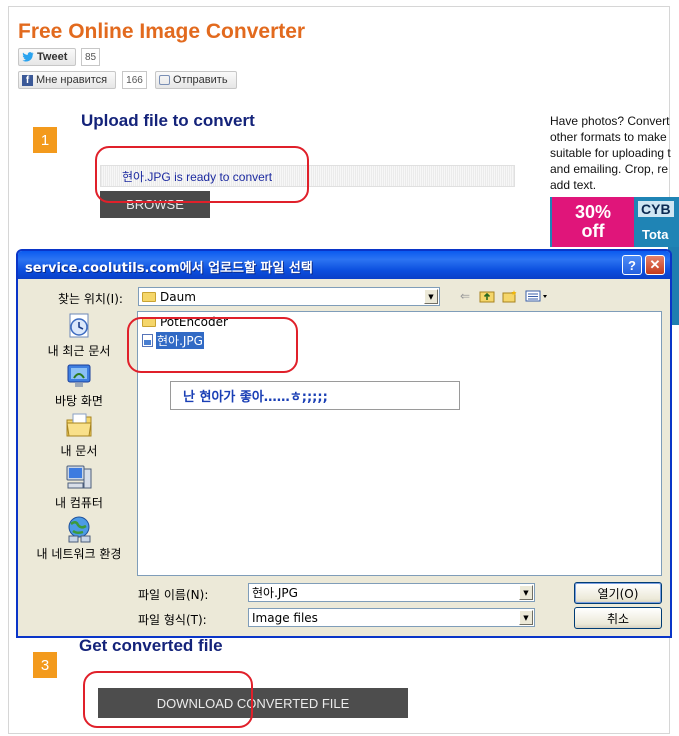  What do you see at coordinates (27, 80) in the screenshot?
I see `facebook-icon: f` at bounding box center [27, 80].